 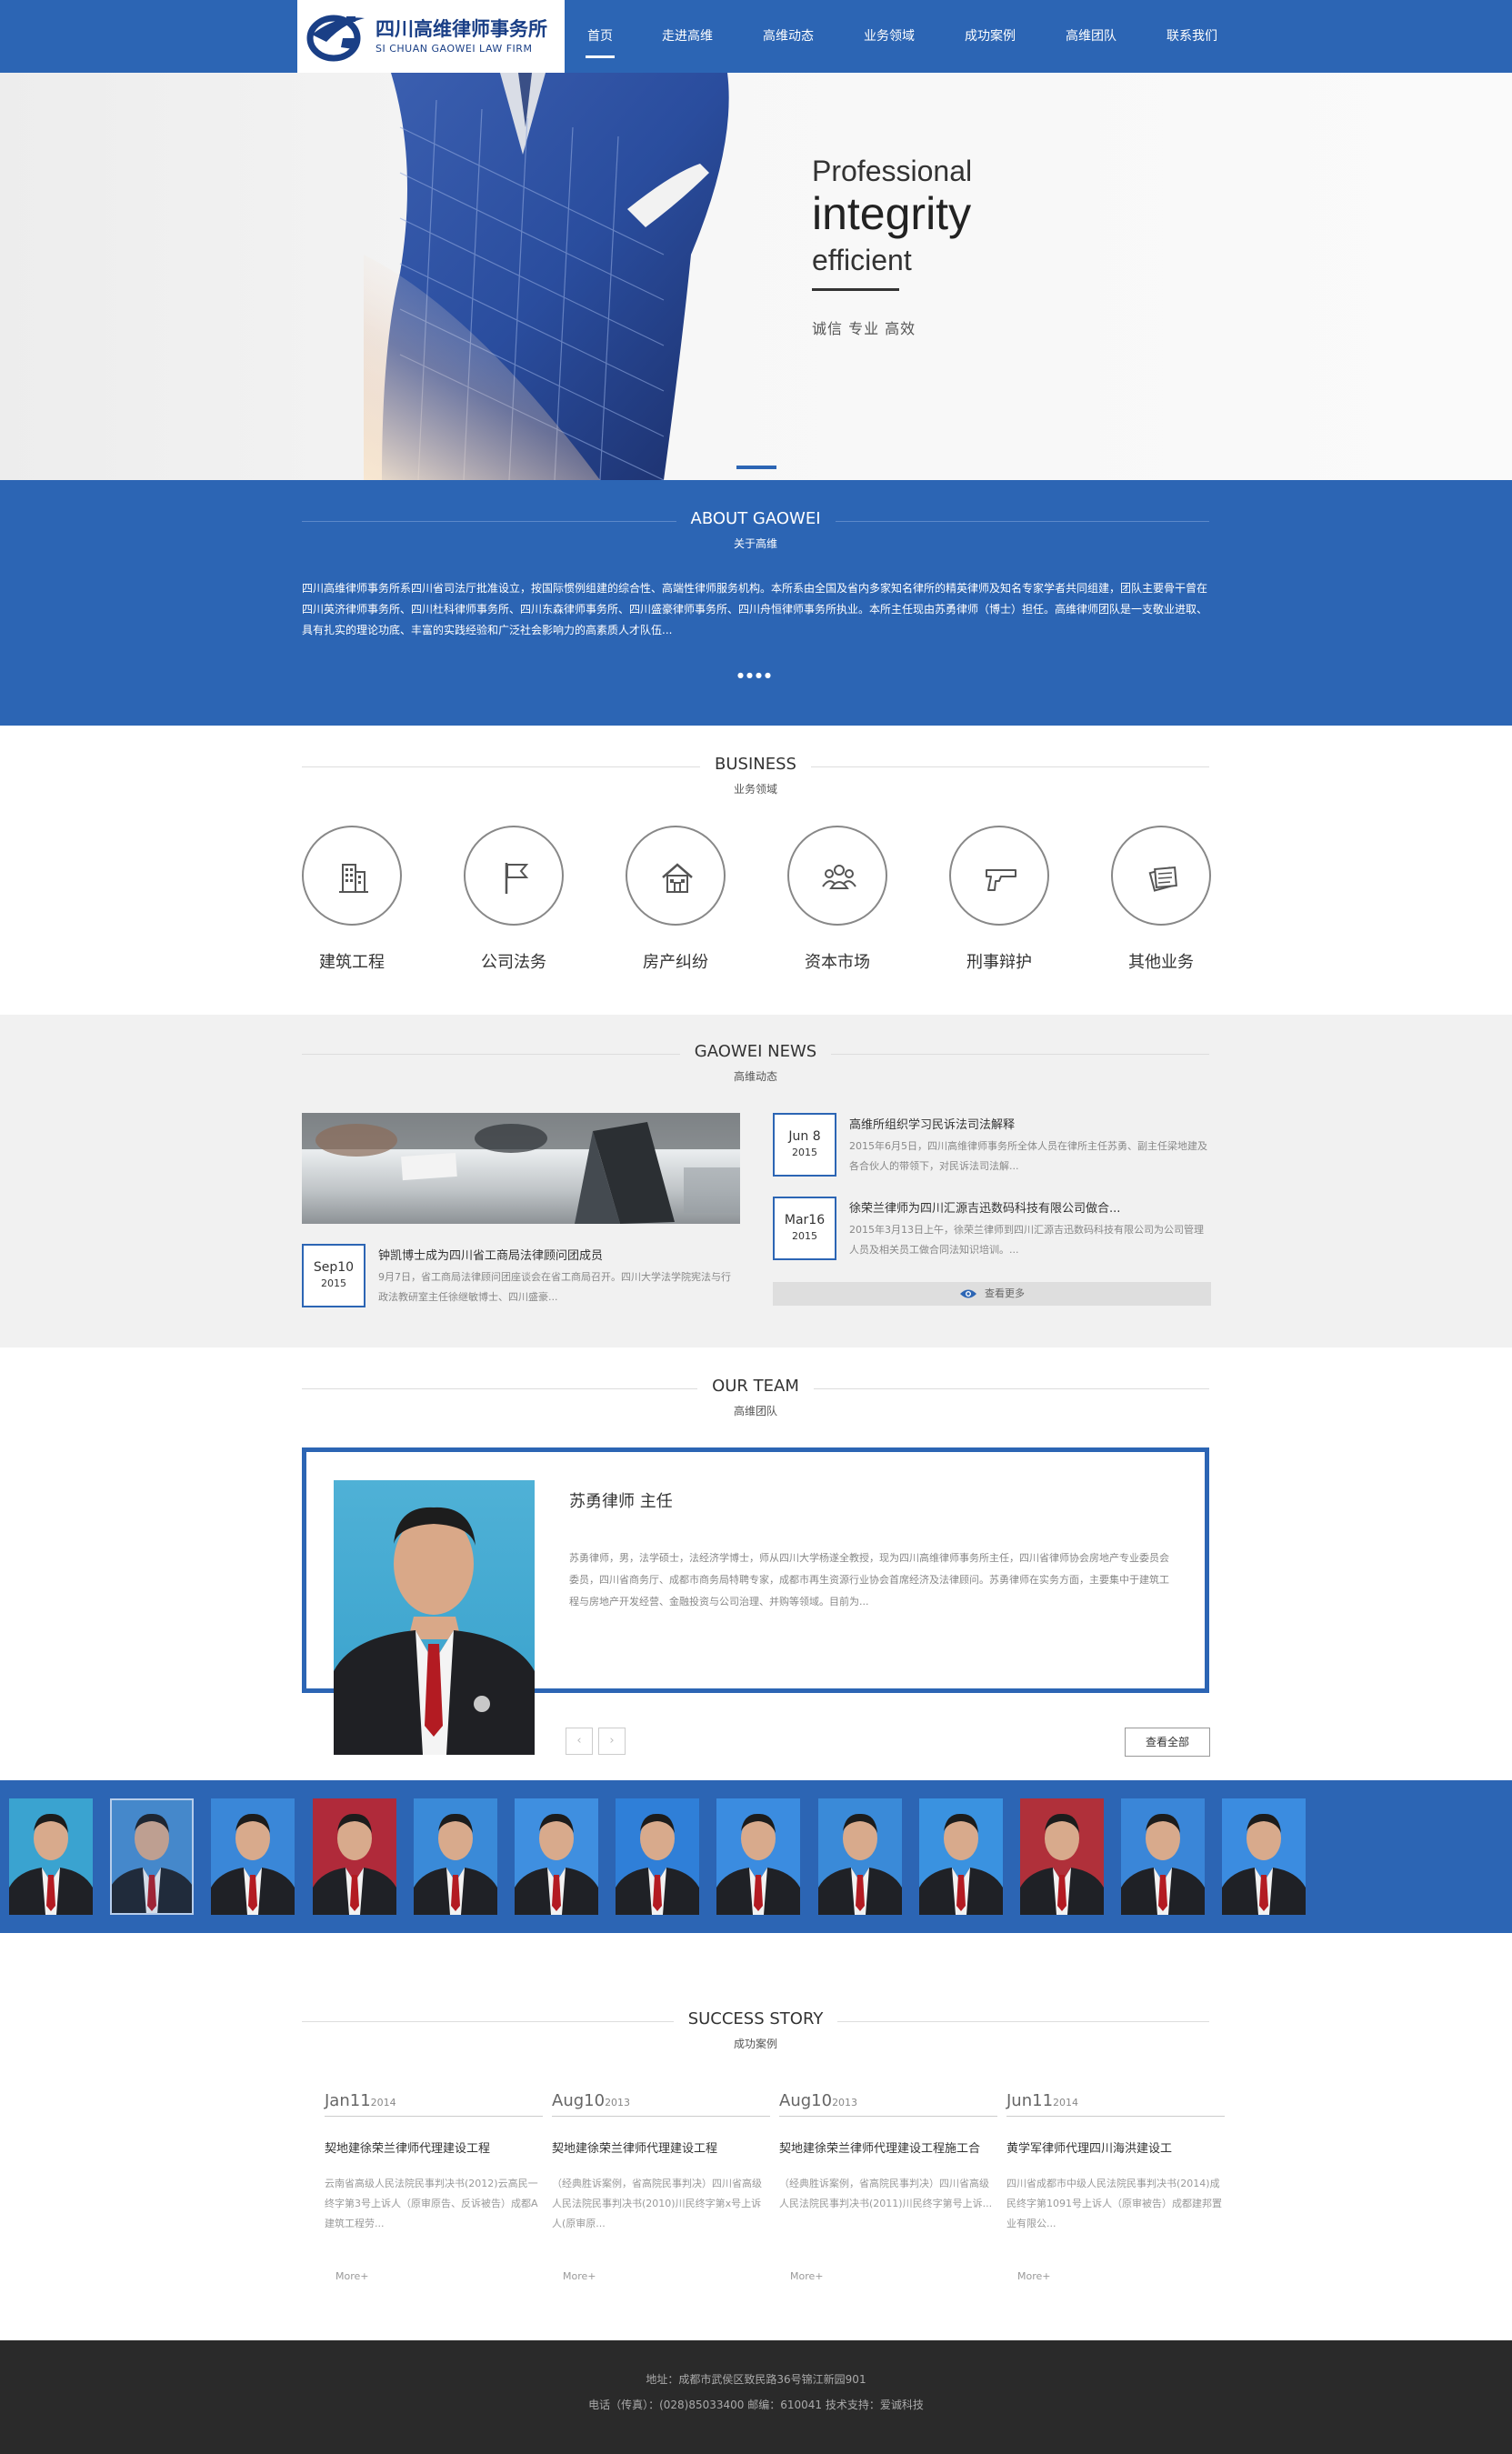 What do you see at coordinates (1192, 36) in the screenshot?
I see `nav-contact: 联系我们` at bounding box center [1192, 36].